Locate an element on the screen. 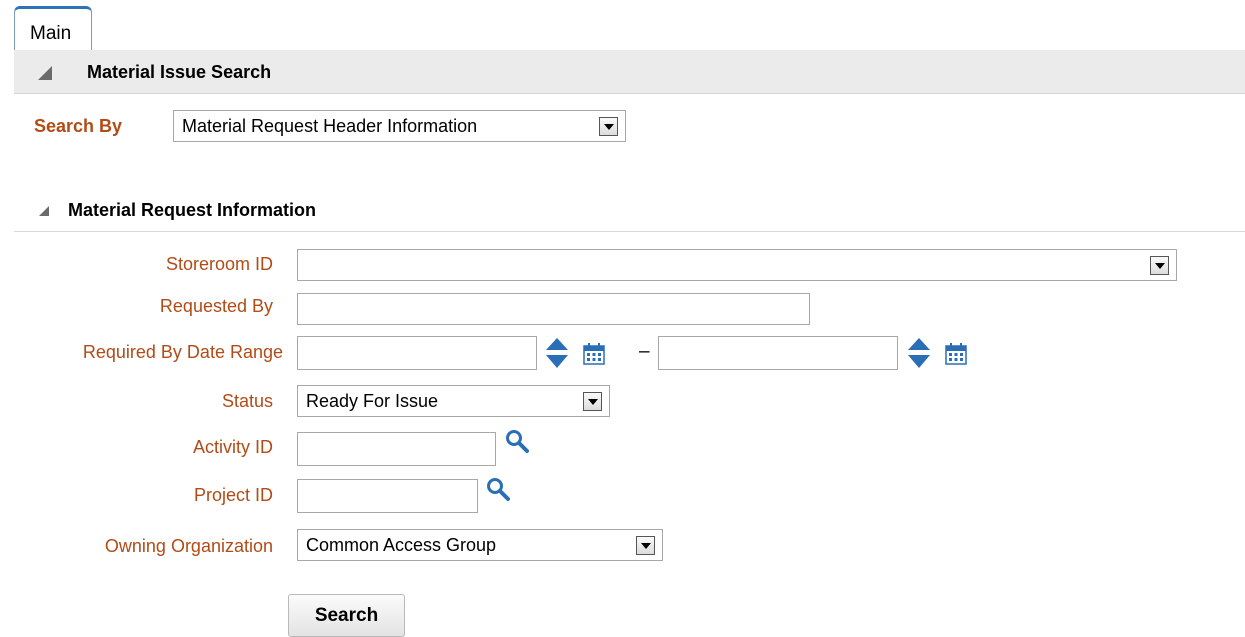 The width and height of the screenshot is (1245, 637). owning-organization-select: Common Access Group is located at coordinates (480, 545).